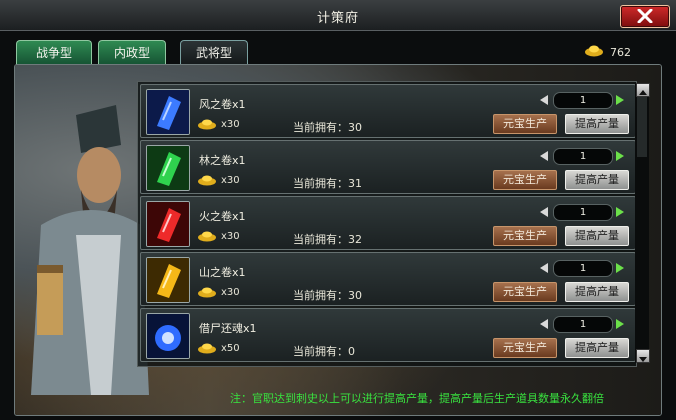  I want to click on list-item: 山之卷x1 x30 当前拥有：30 1 元宝生产 提高产量, so click(388, 279).